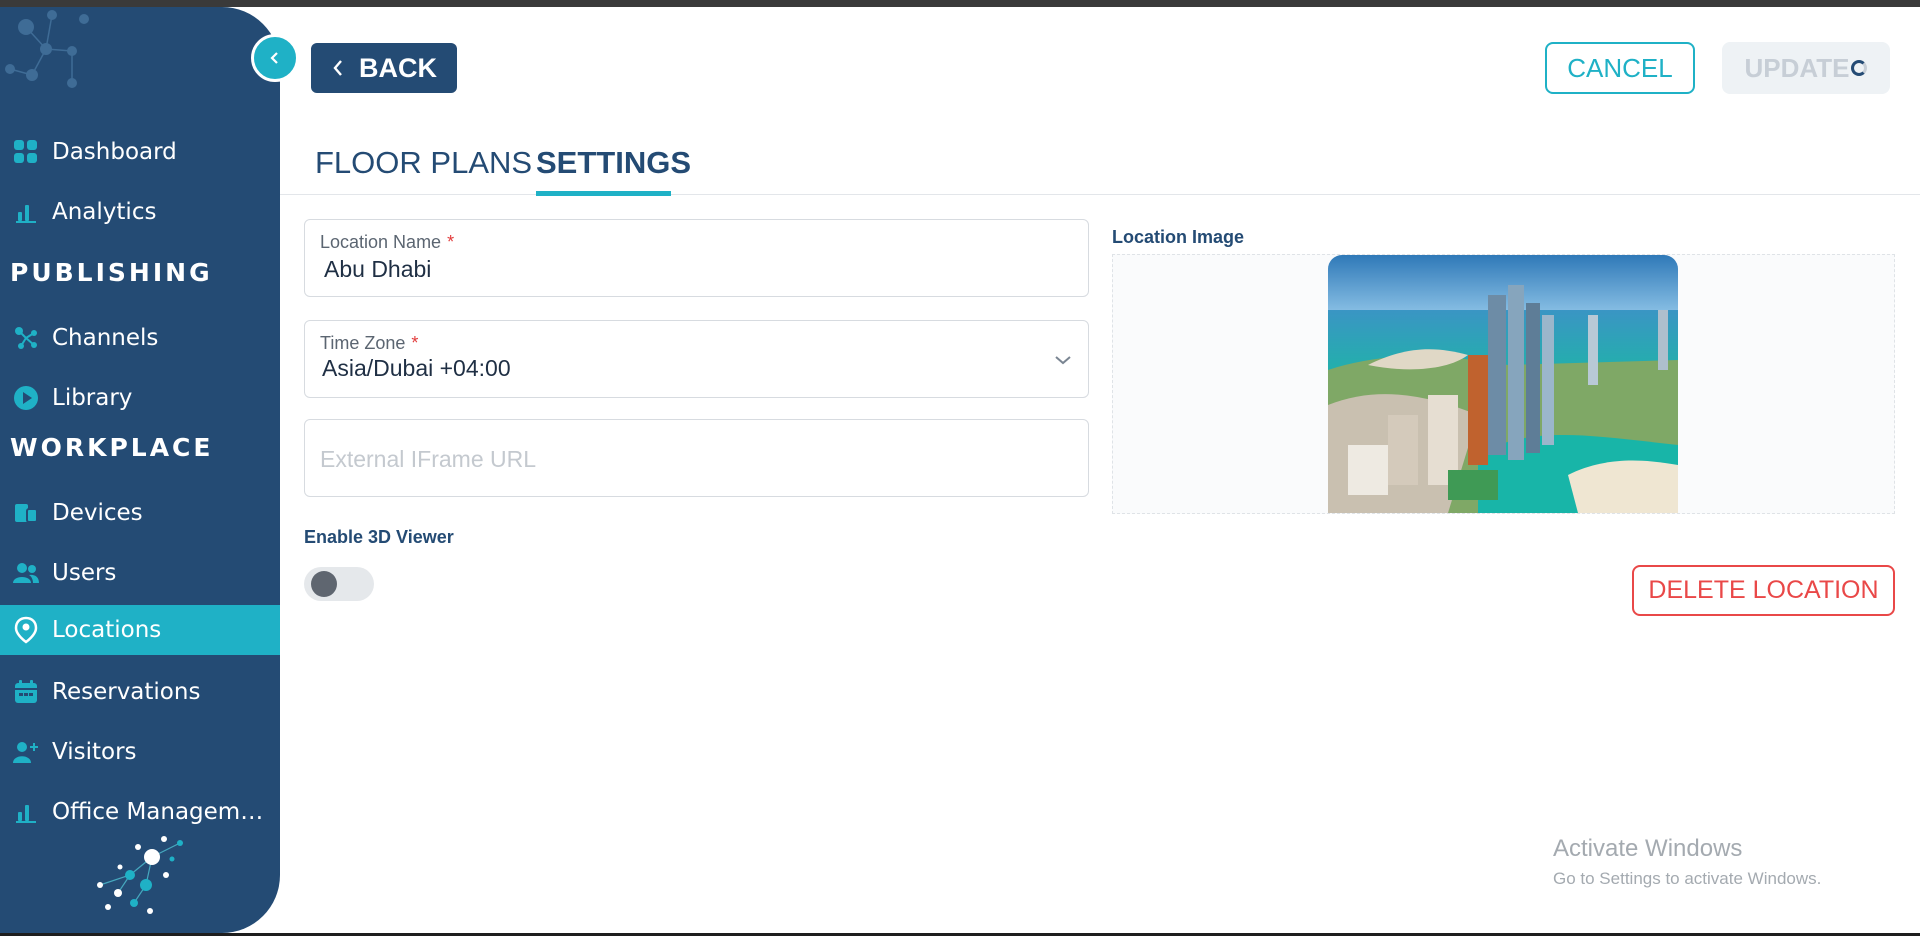 This screenshot has height=936, width=1920. What do you see at coordinates (111, 272) in the screenshot?
I see `section-heading-publishing: PUBLISHING` at bounding box center [111, 272].